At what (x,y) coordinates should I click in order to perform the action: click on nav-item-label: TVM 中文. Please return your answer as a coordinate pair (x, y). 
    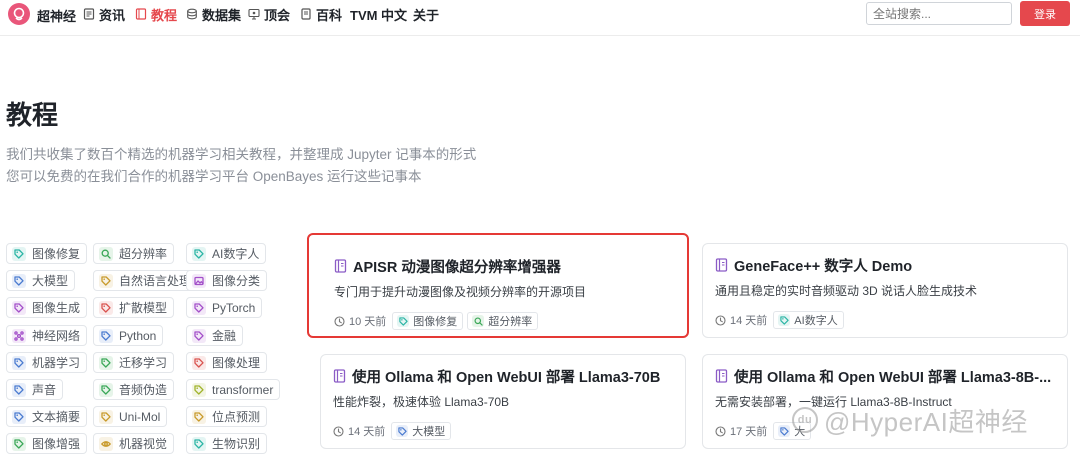
    Looking at the image, I should click on (379, 15).